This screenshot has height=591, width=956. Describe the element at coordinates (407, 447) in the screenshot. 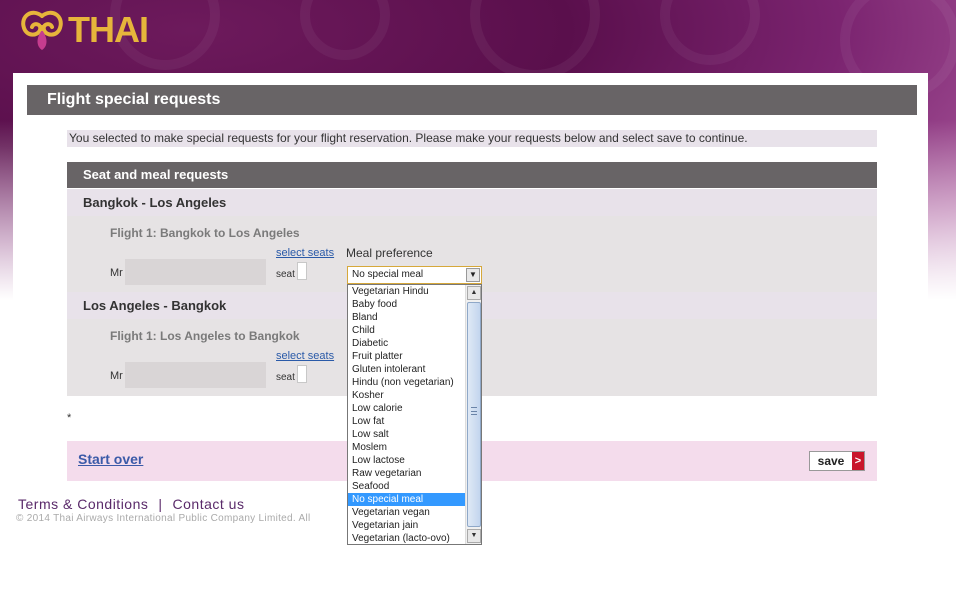

I see `meal-option: Moslem` at that location.